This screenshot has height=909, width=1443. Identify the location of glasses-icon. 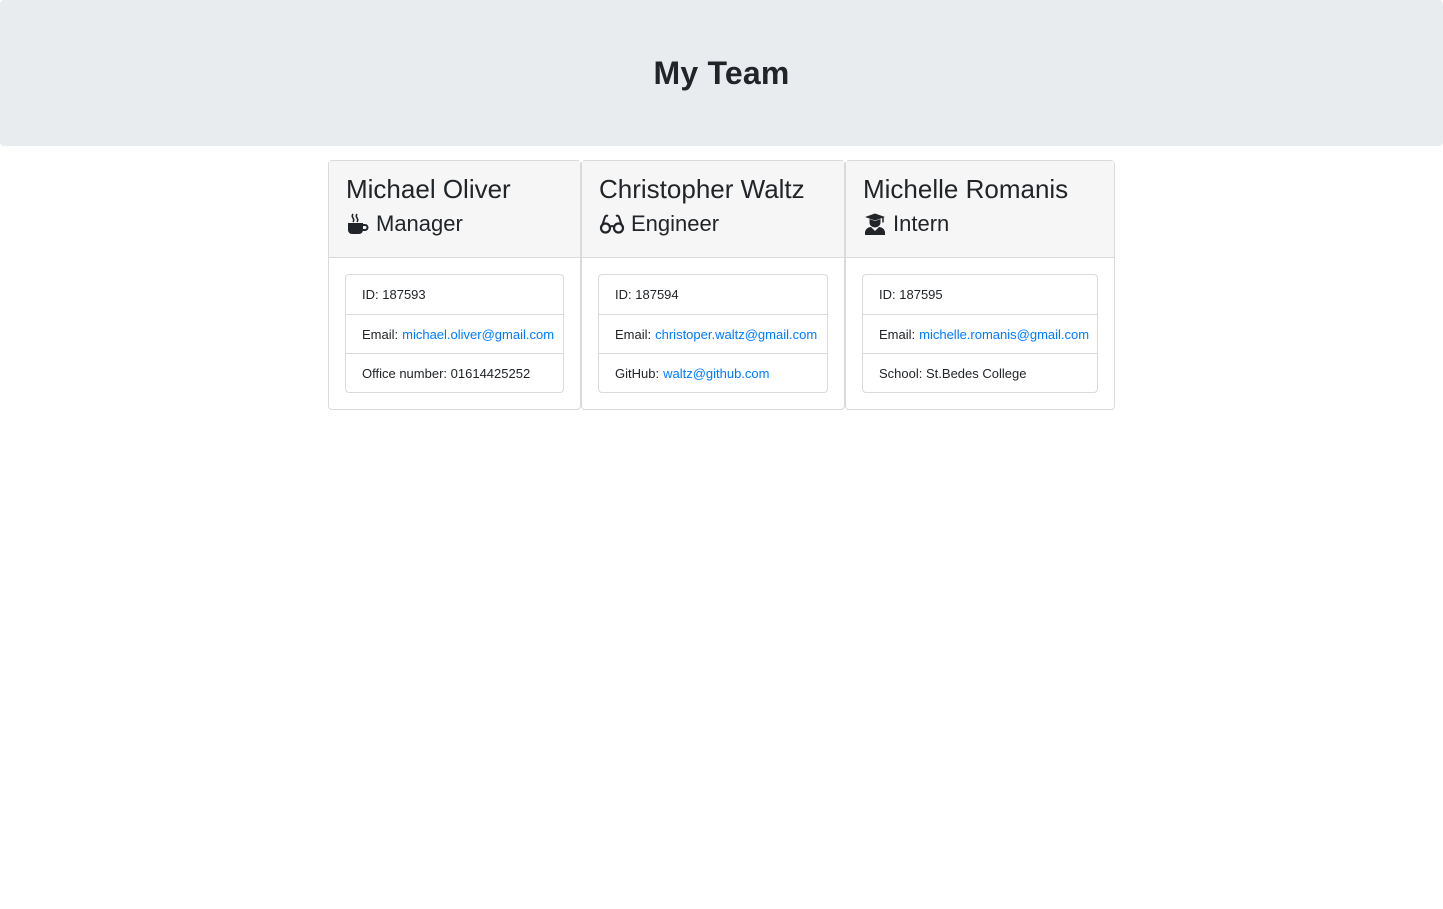
(612, 224).